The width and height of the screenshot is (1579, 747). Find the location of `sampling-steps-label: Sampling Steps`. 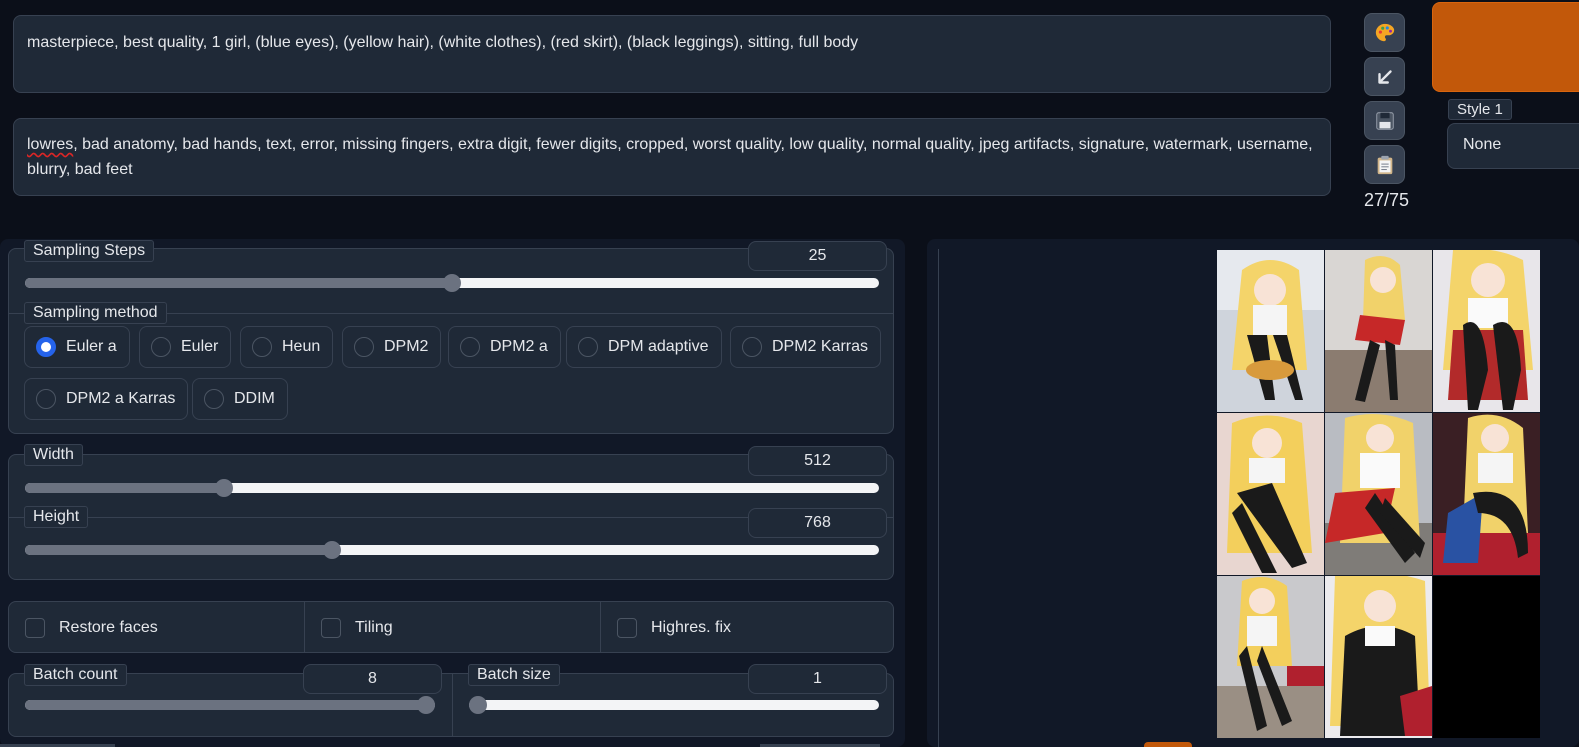

sampling-steps-label: Sampling Steps is located at coordinates (89, 251).